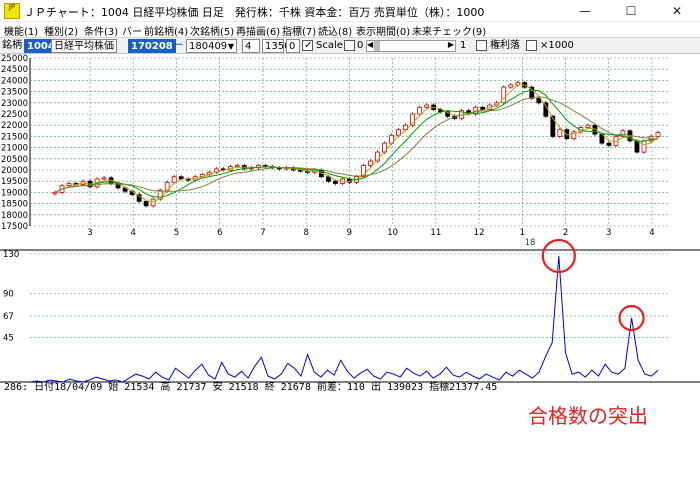 The height and width of the screenshot is (495, 700). What do you see at coordinates (293, 46) in the screenshot?
I see `offset-field: 0` at bounding box center [293, 46].